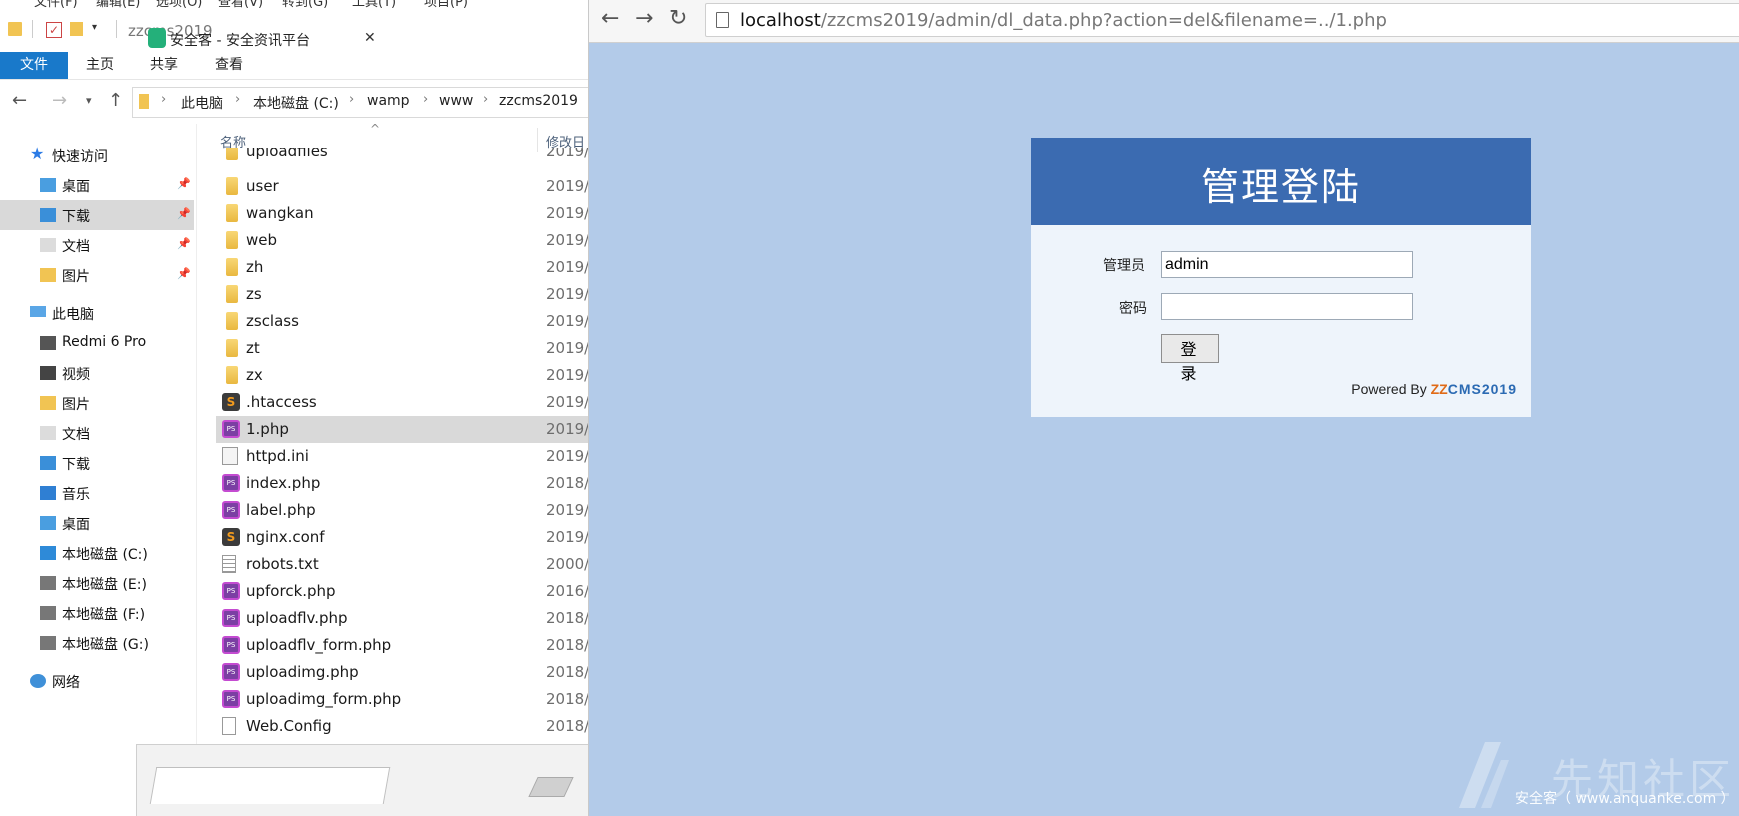  I want to click on videos-folder-icon, so click(48, 373).